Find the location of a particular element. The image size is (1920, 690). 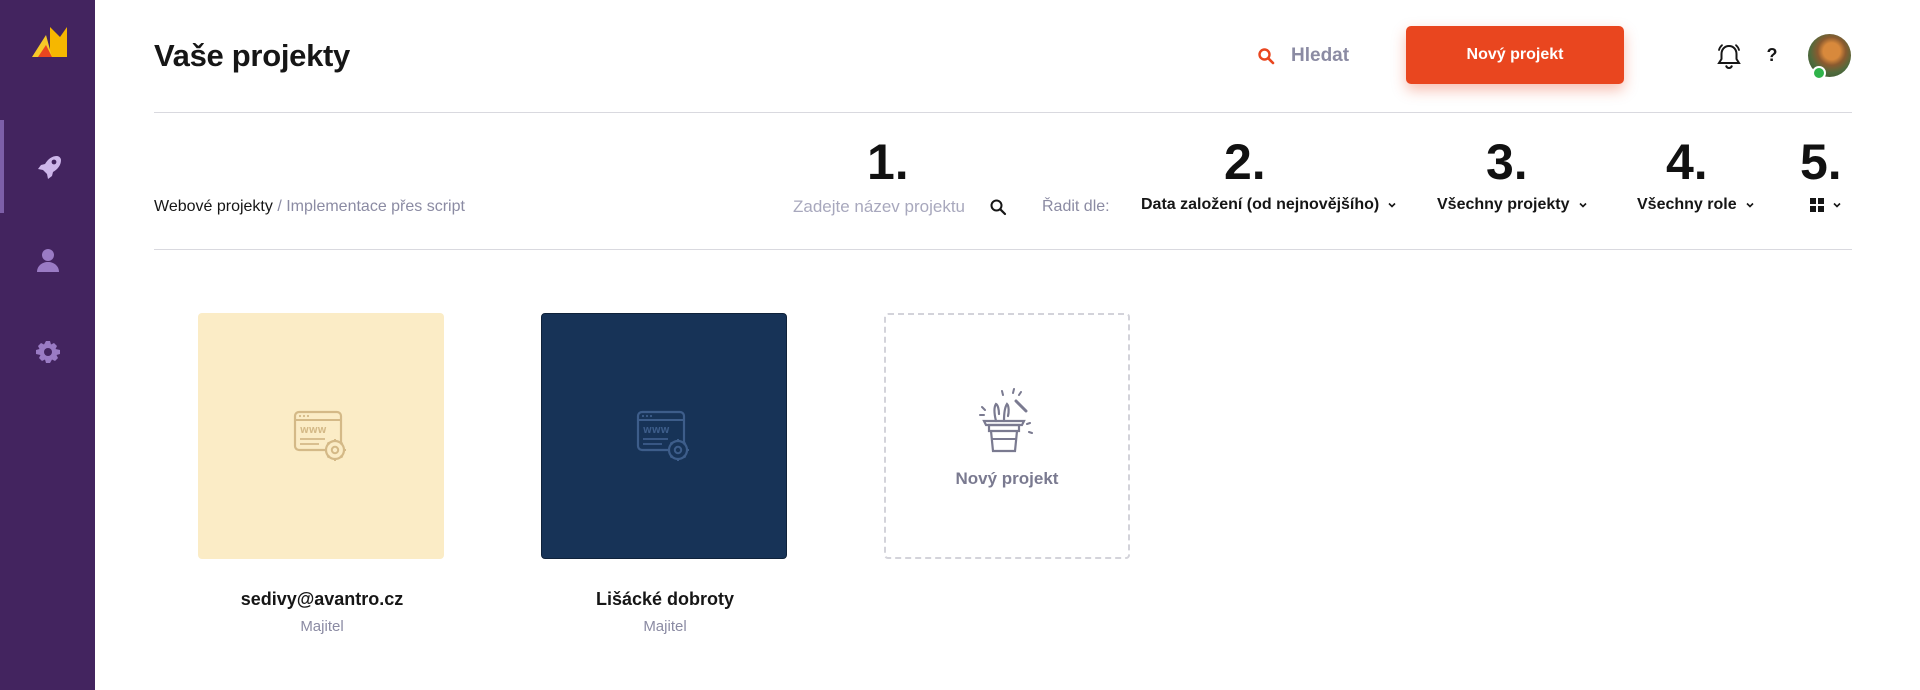

projects-filter-dropdown: Všechny projekty is located at coordinates (1512, 205).